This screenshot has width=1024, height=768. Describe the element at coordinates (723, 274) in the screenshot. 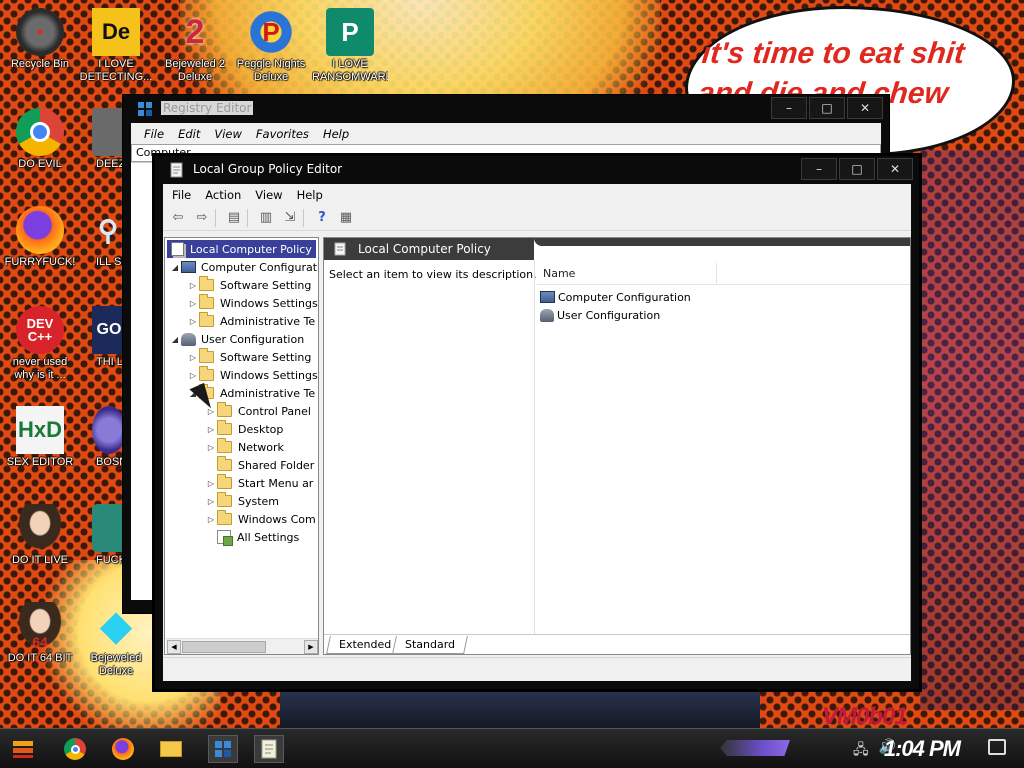

I see `list-header: Name` at that location.